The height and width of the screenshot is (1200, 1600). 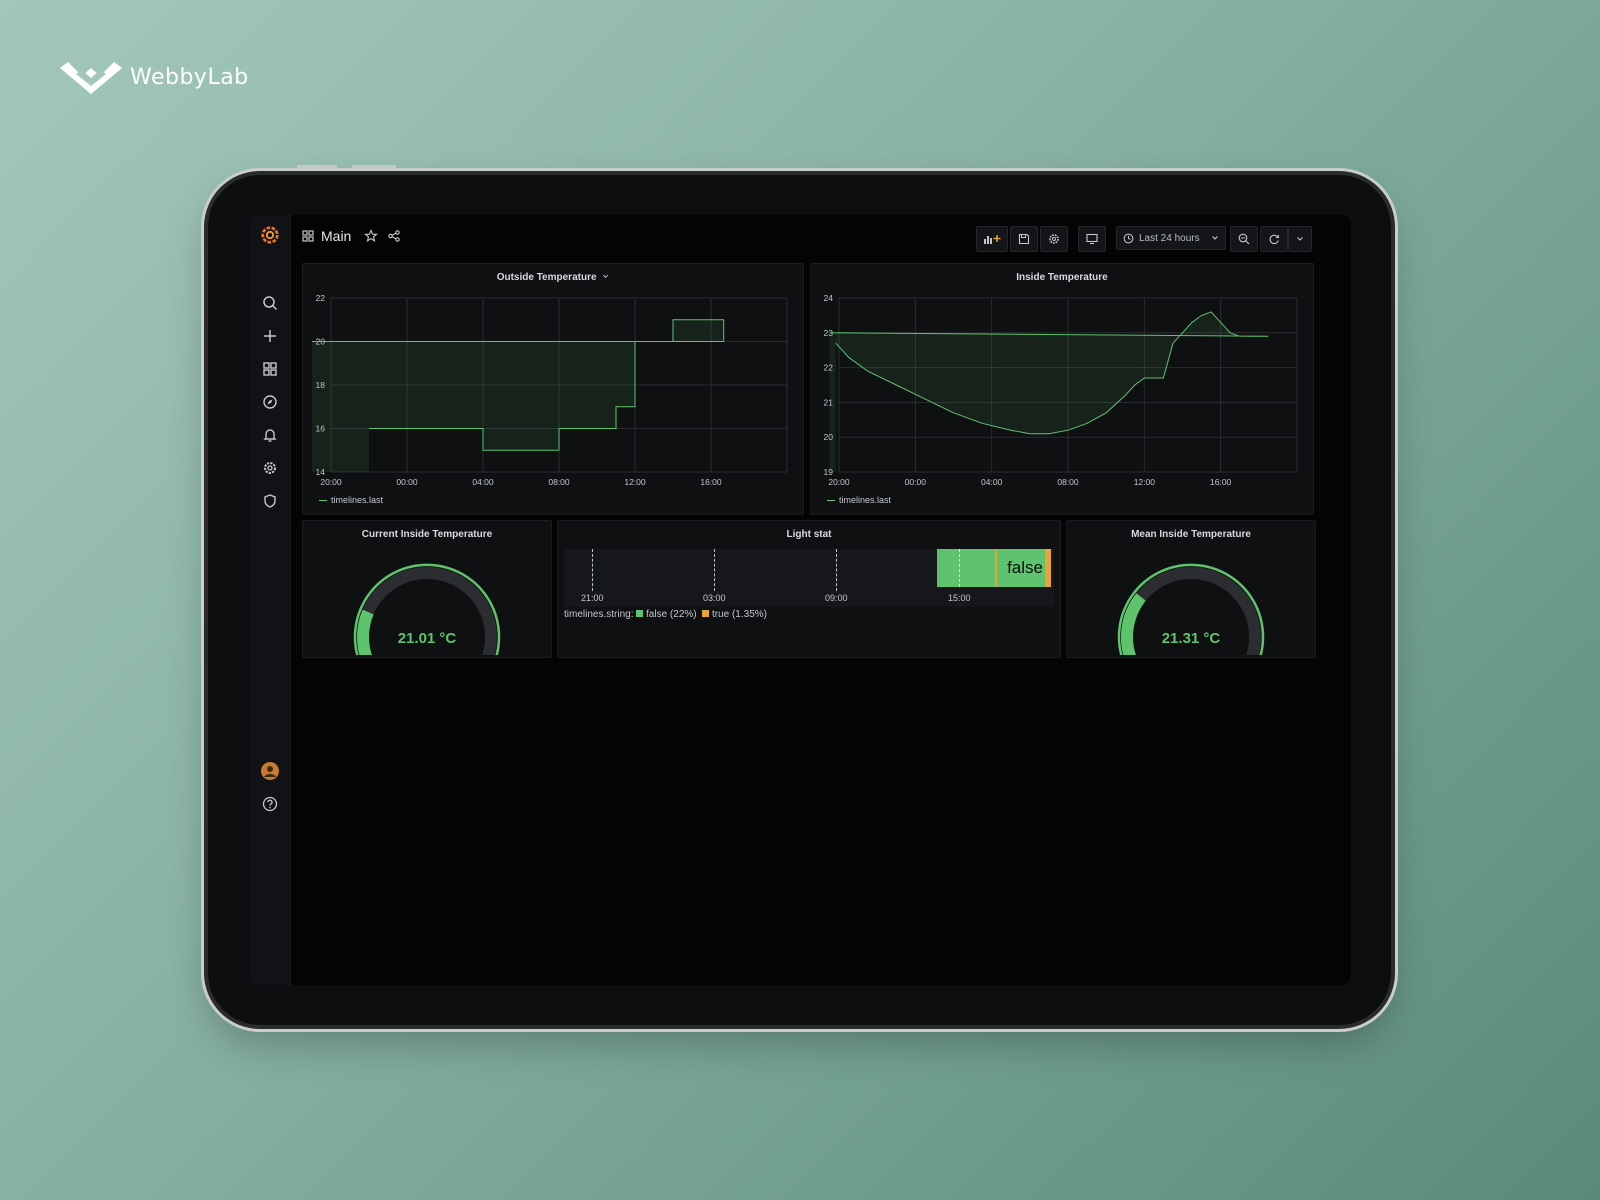 What do you see at coordinates (203, 256) in the screenshot?
I see `tablet-side-button` at bounding box center [203, 256].